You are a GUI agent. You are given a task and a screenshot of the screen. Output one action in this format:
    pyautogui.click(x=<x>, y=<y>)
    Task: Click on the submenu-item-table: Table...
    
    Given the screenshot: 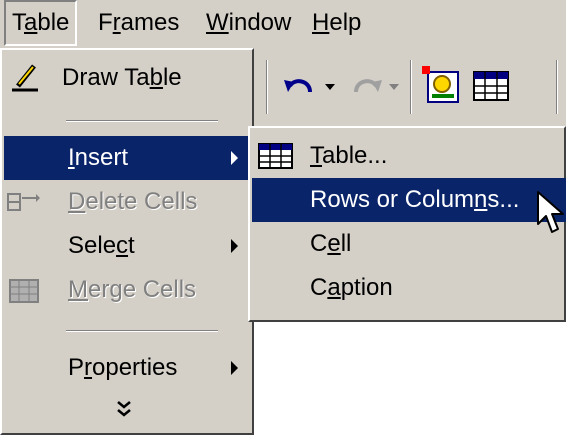 What is the action you would take?
    pyautogui.click(x=409, y=156)
    